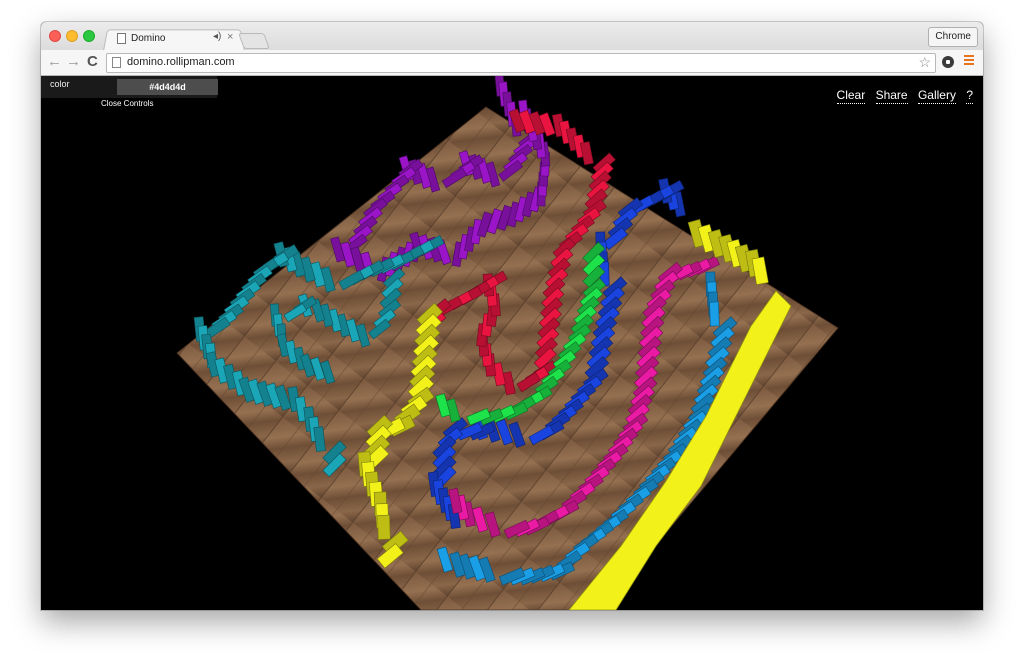 This screenshot has width=1024, height=669. Describe the element at coordinates (148, 38) in the screenshot. I see `tab-title: Domino` at that location.